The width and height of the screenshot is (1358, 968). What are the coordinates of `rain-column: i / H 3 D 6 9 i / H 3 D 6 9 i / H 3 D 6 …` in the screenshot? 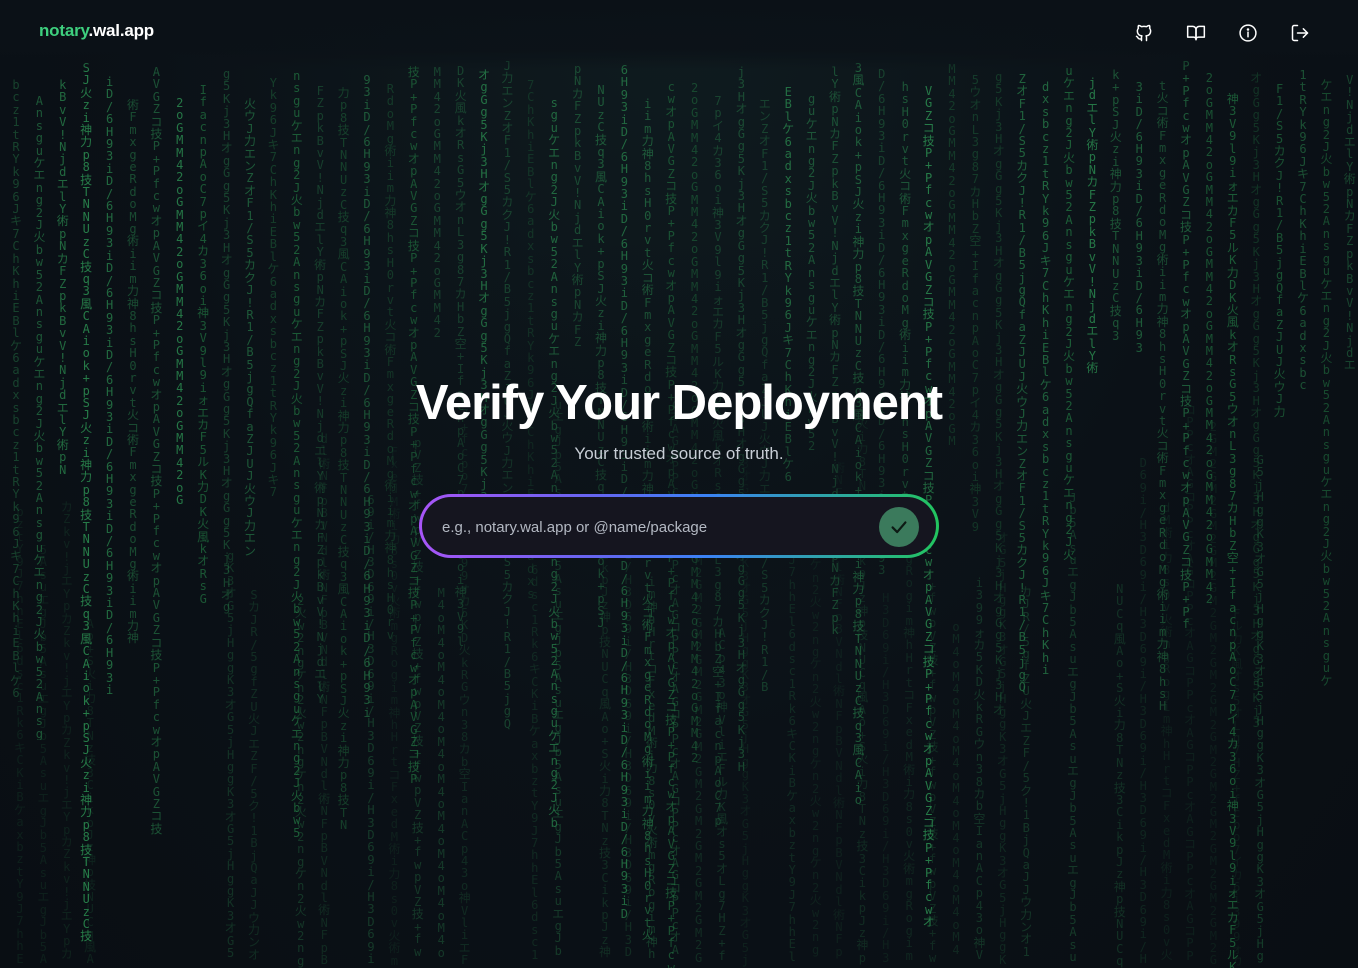 It's located at (628, 754).